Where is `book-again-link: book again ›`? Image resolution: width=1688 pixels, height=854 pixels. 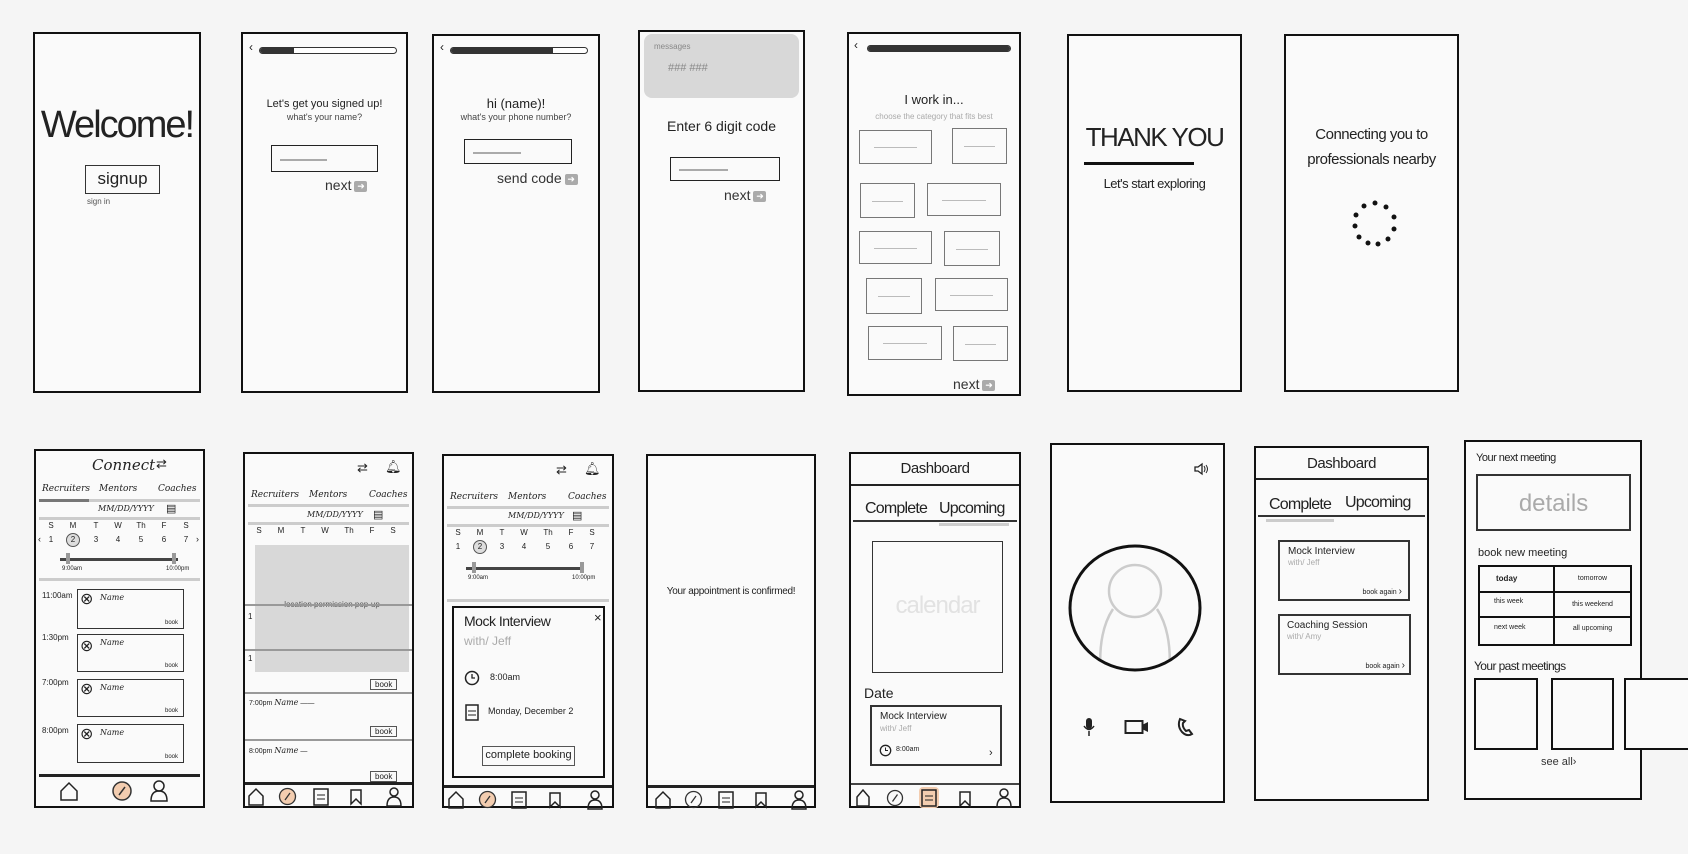 book-again-link: book again › is located at coordinates (1382, 591).